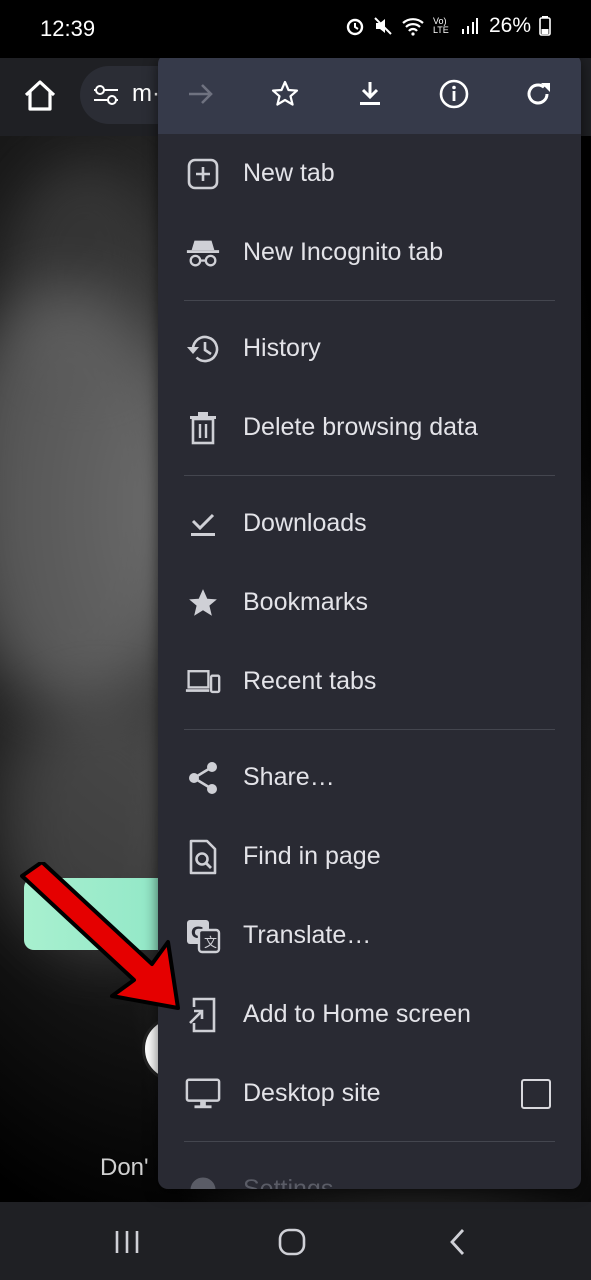 Image resolution: width=591 pixels, height=1280 pixels. What do you see at coordinates (203, 857) in the screenshot?
I see `find-icon` at bounding box center [203, 857].